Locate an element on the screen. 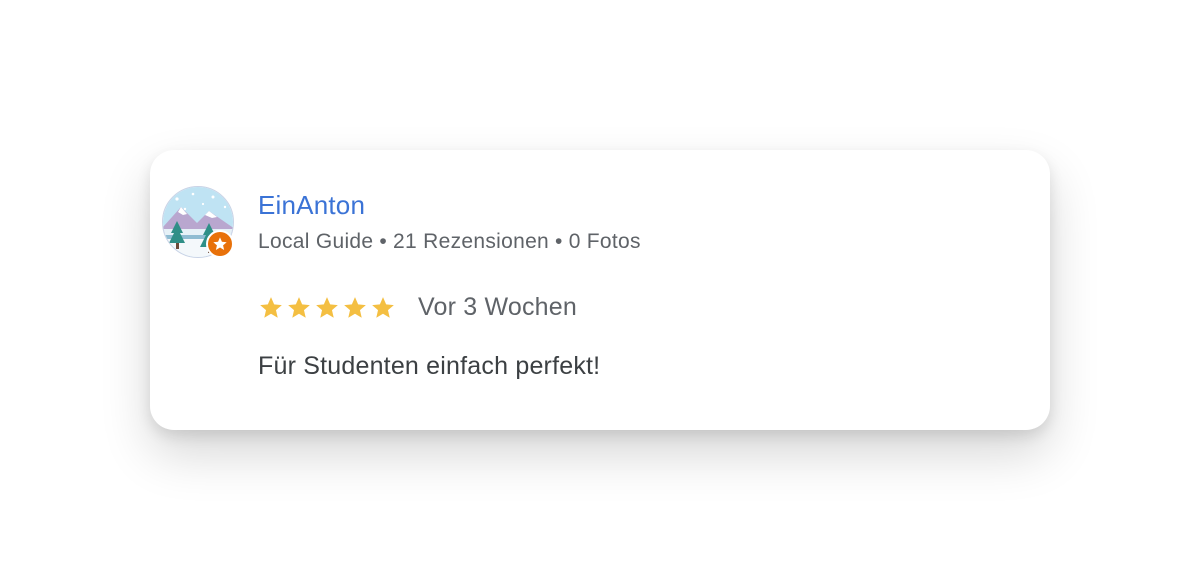  local-guide-label: Local Guide is located at coordinates (316, 241).